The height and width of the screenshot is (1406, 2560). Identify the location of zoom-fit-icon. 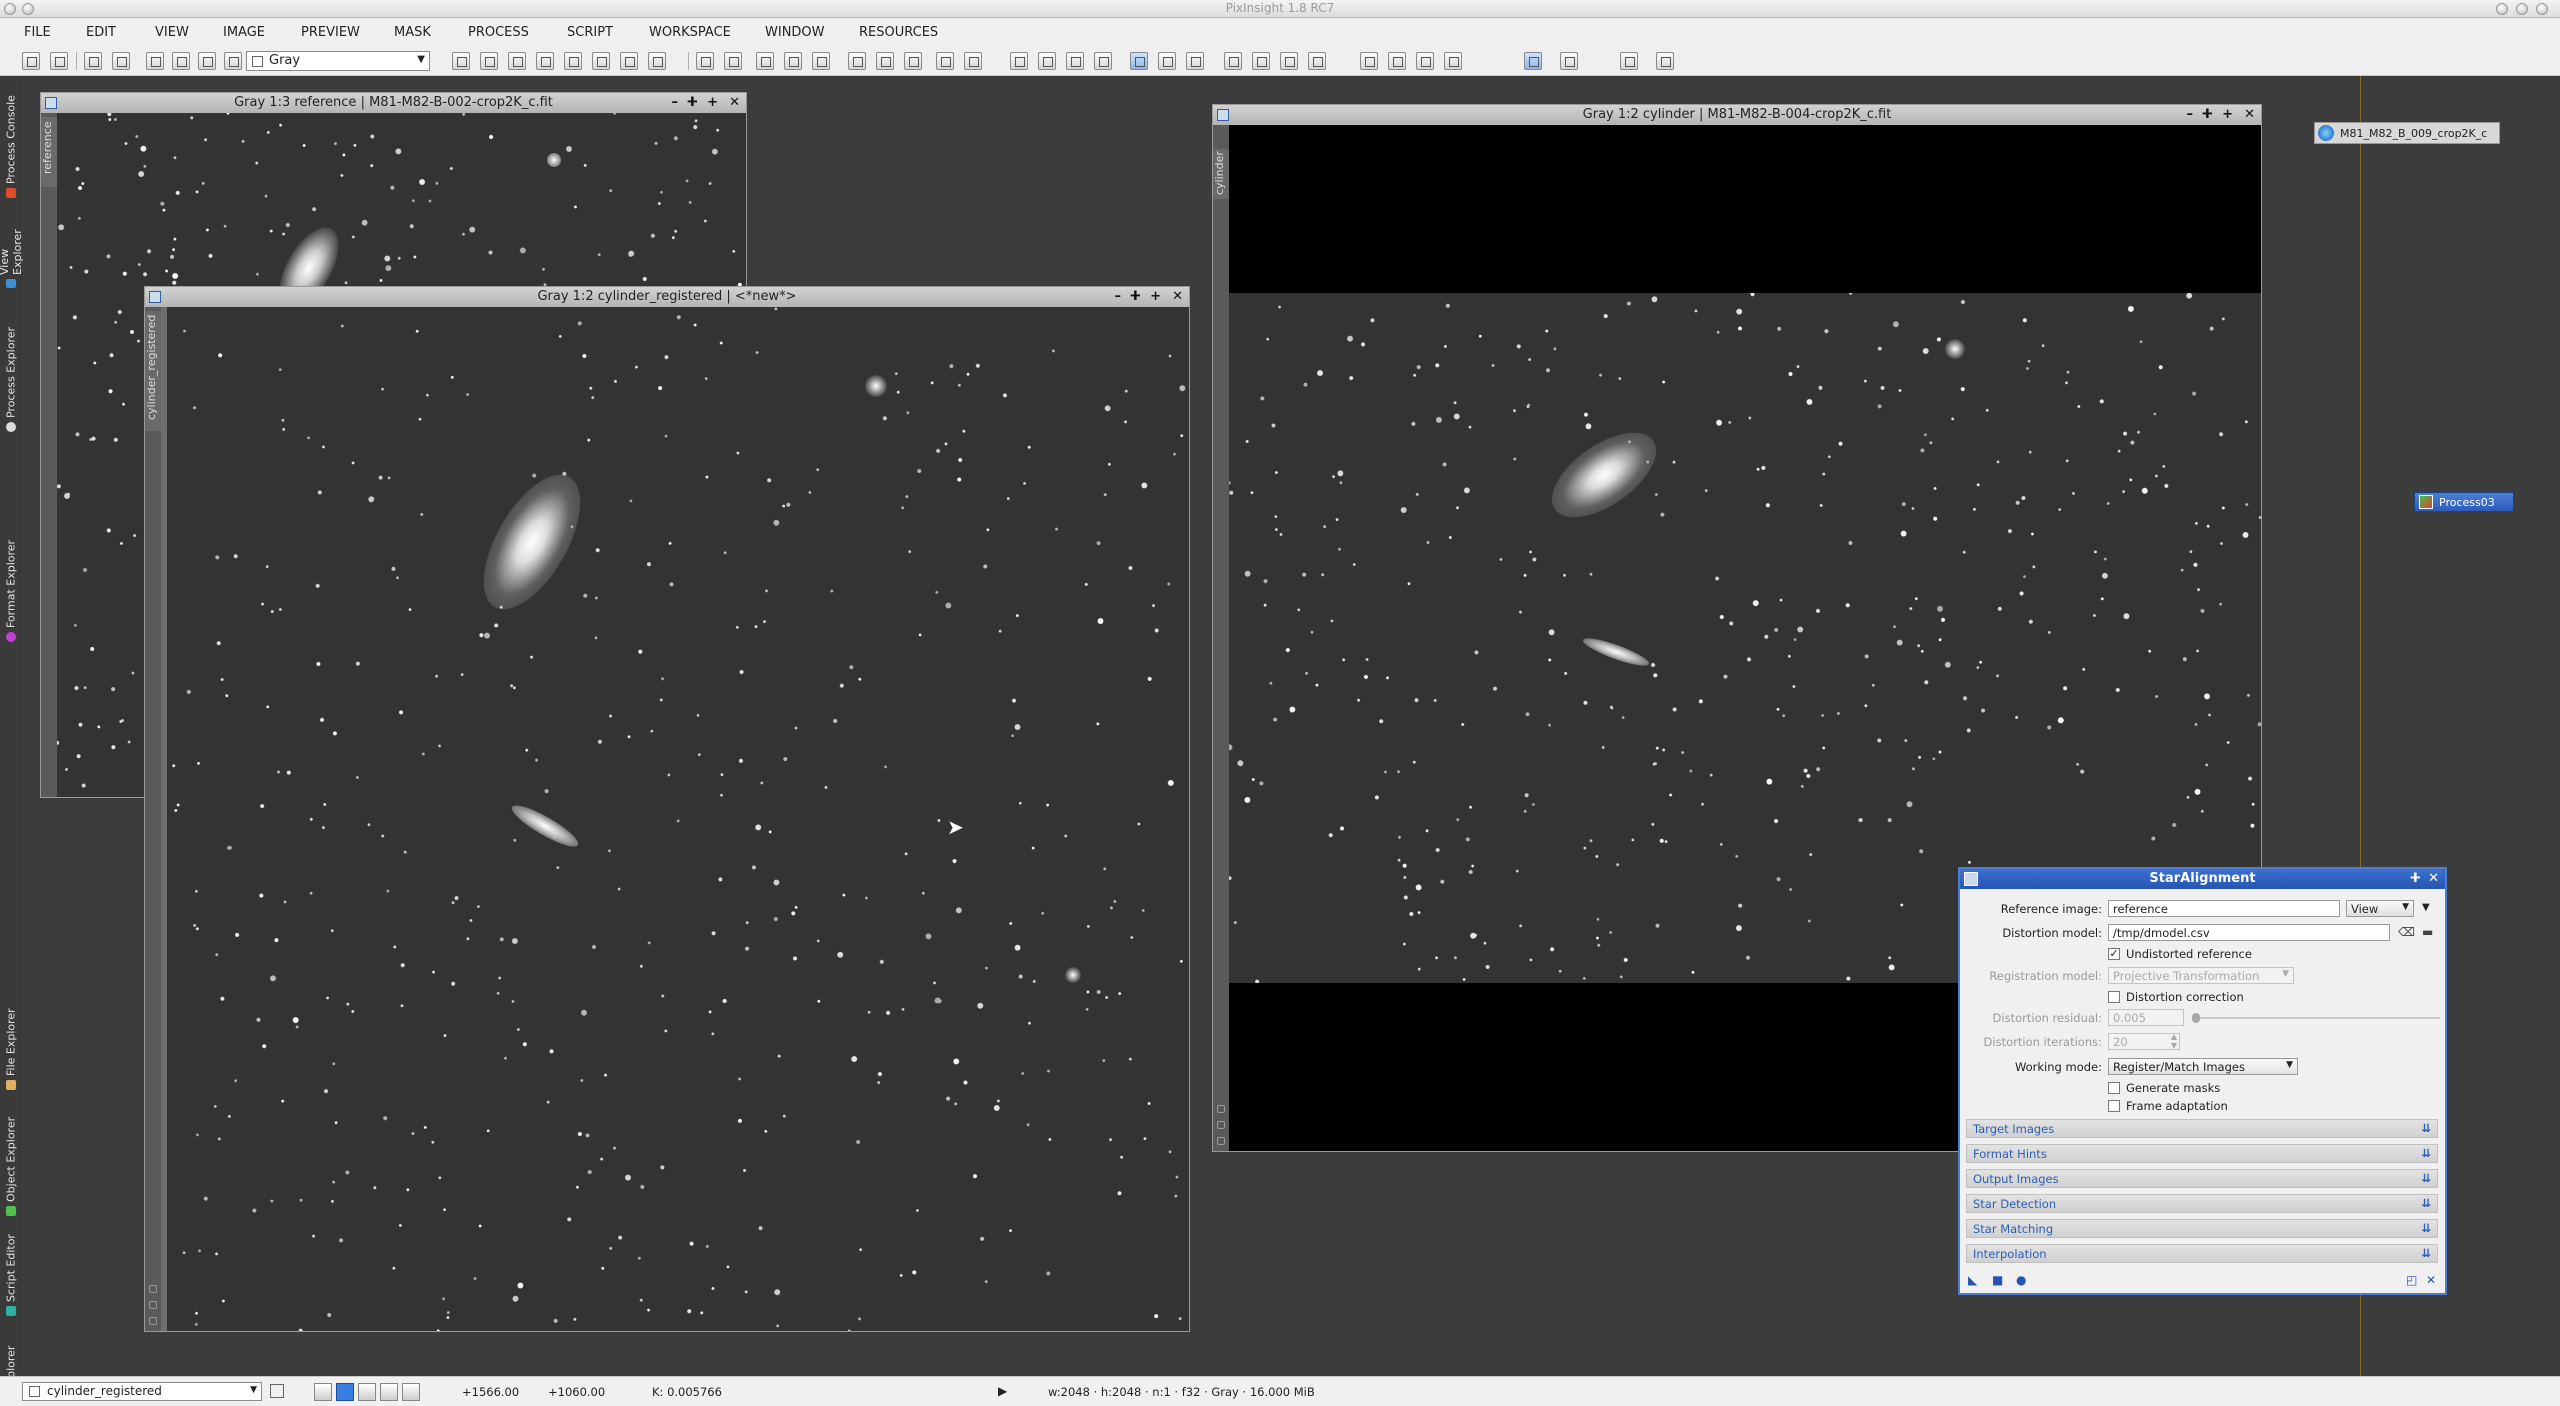
(489, 61).